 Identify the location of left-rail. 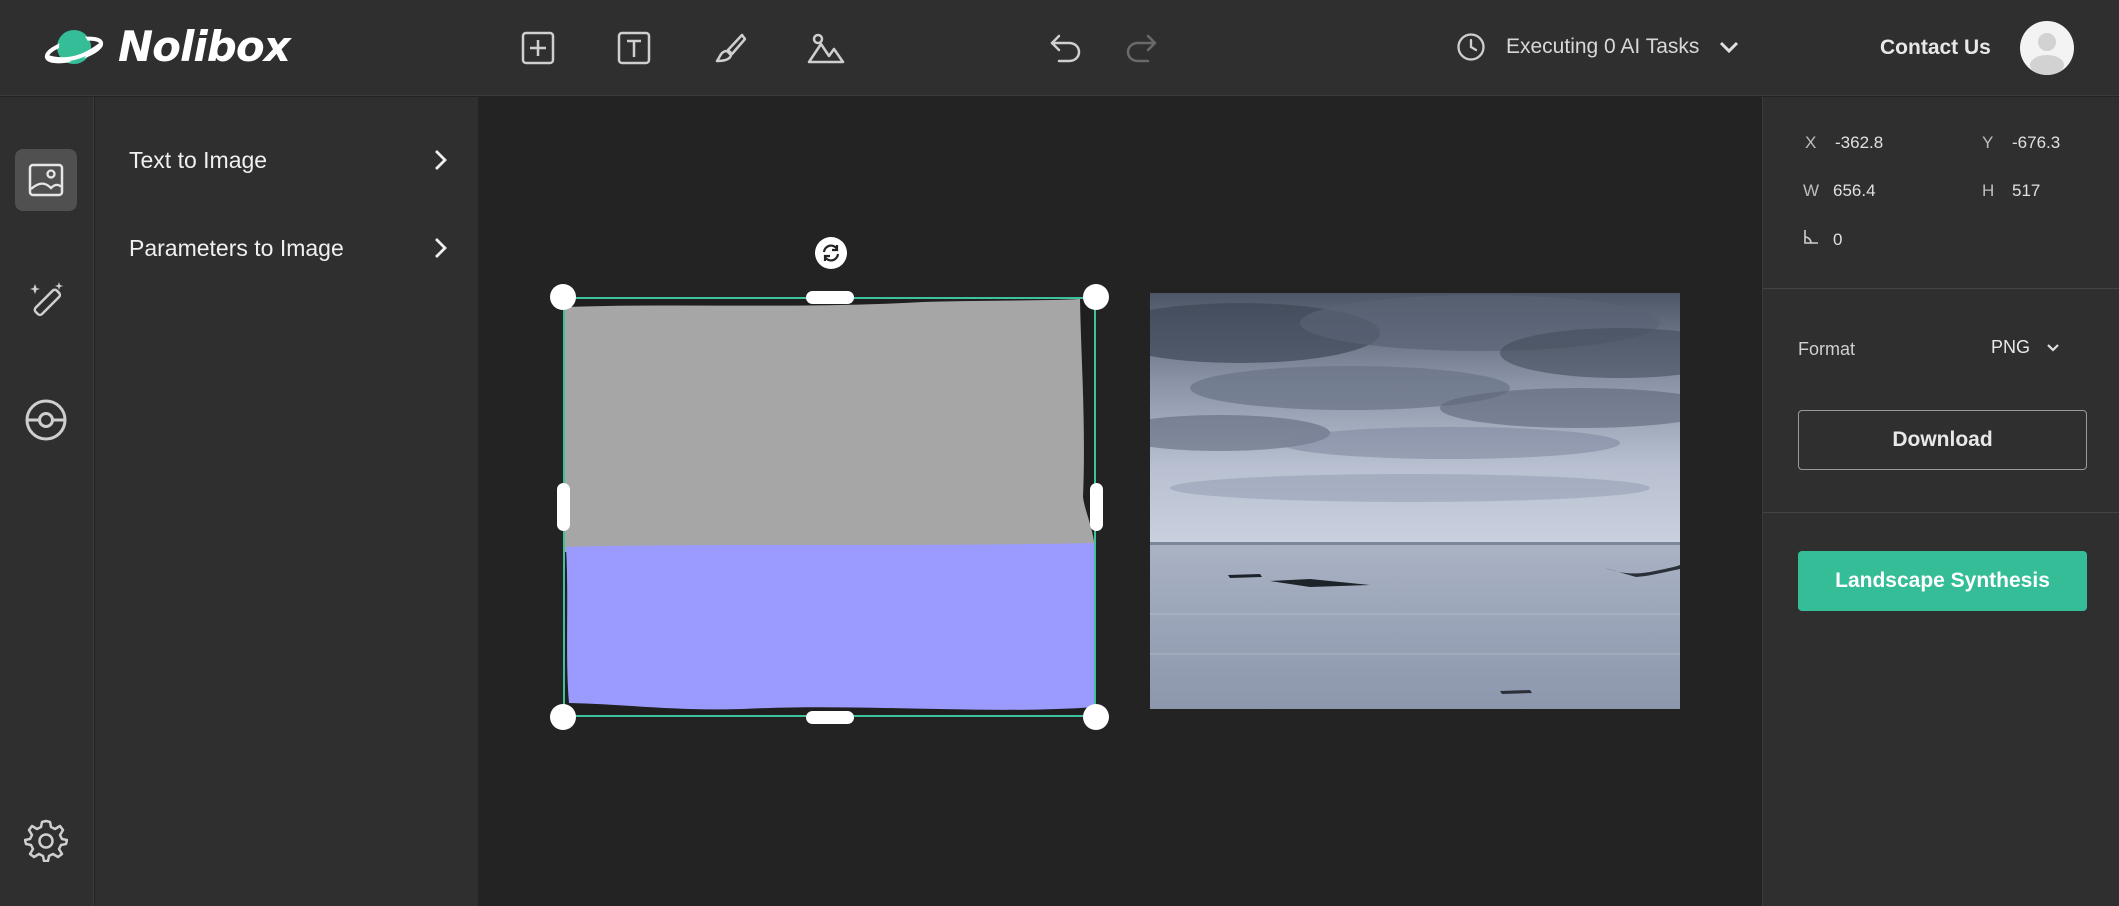
(47, 501).